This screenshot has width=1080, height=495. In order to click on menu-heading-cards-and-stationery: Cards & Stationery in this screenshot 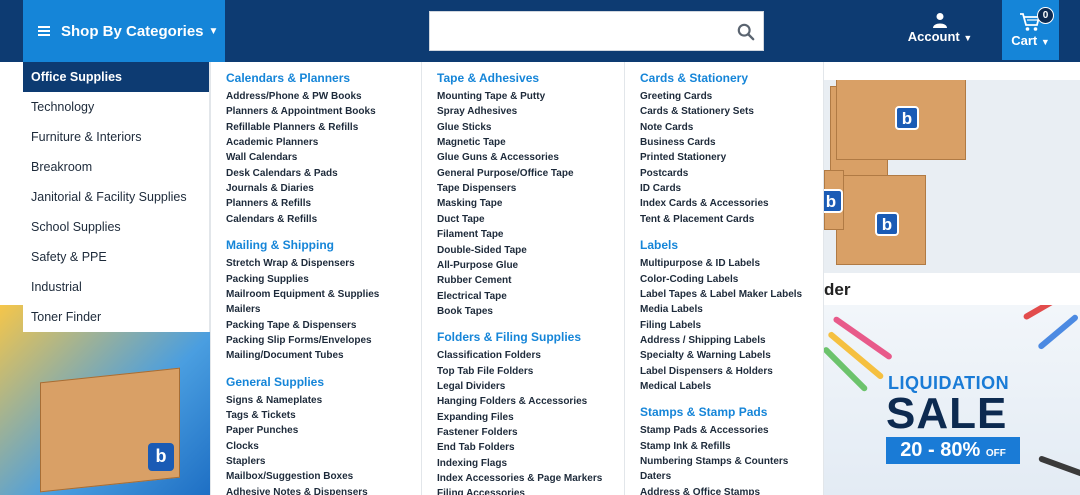, I will do `click(694, 78)`.